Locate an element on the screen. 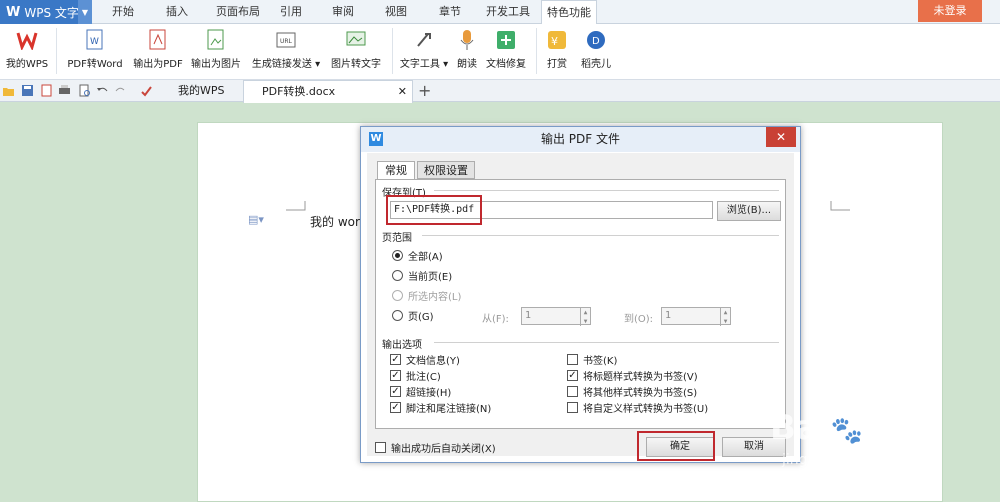  range-all-radio: 全部(A) is located at coordinates (417, 255).